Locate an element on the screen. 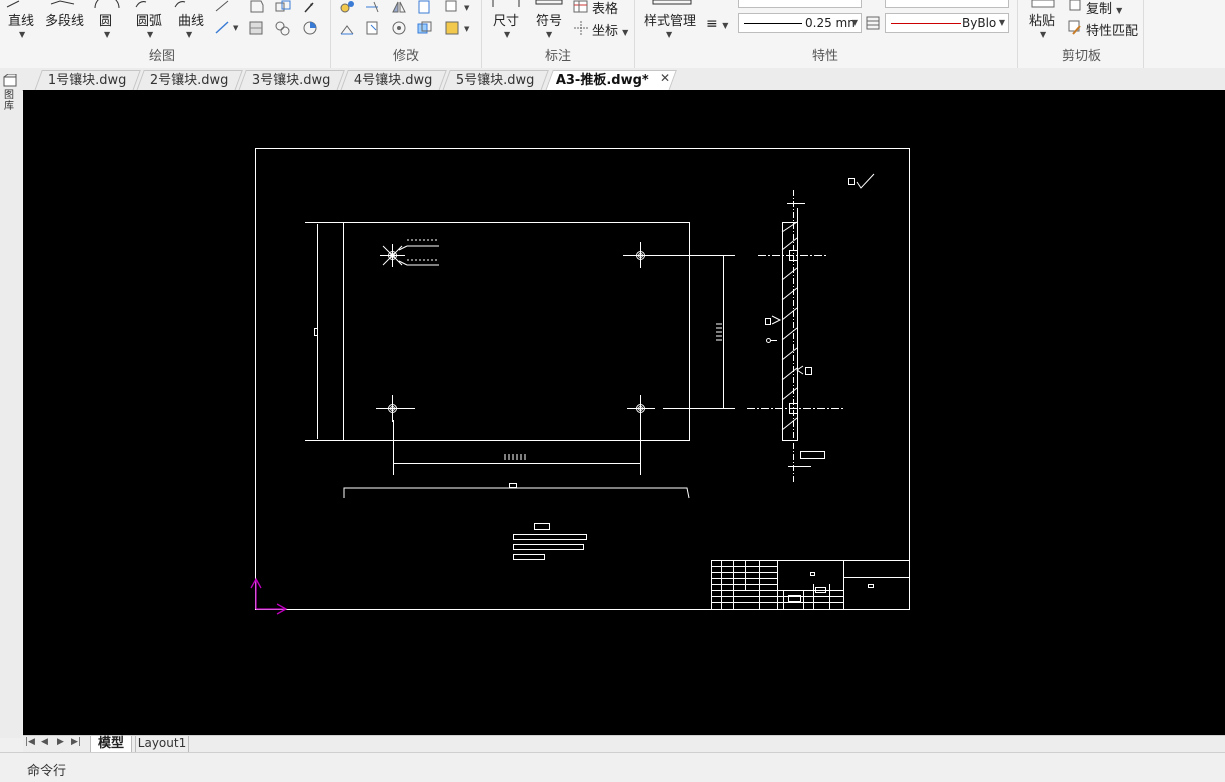 The height and width of the screenshot is (782, 1225). color-select: ByBlo ▼ is located at coordinates (947, 23).